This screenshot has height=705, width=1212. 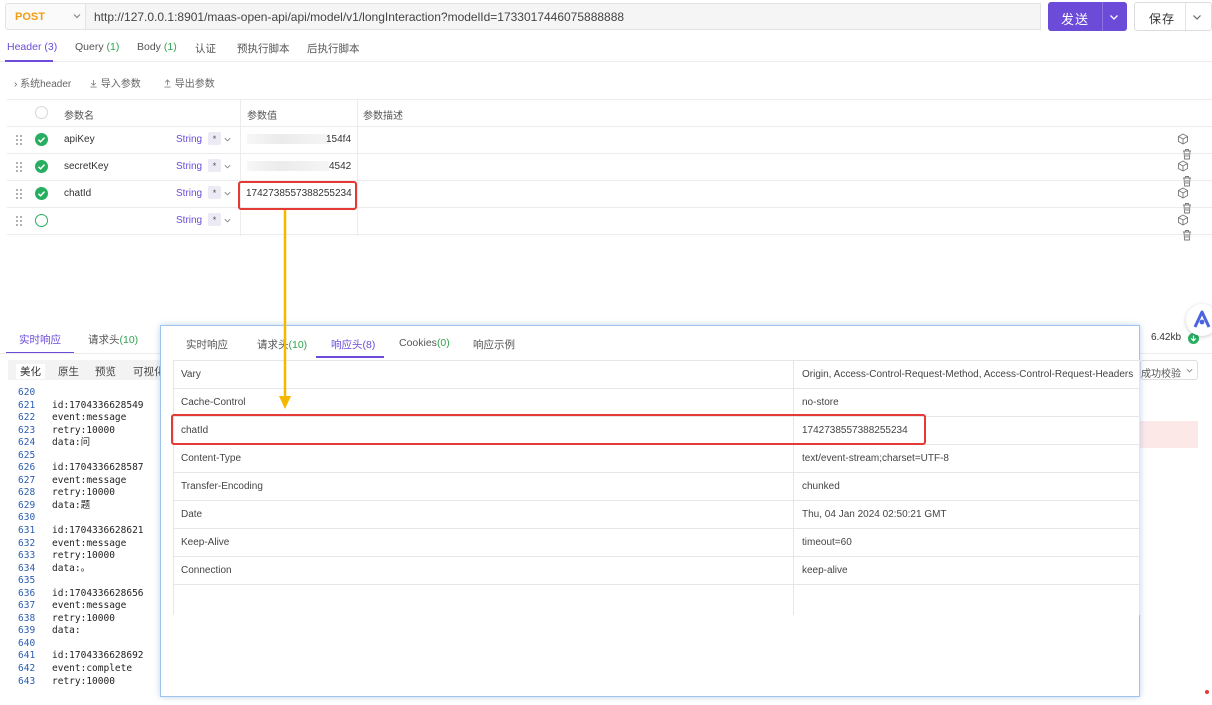 I want to click on param-name: chatId, so click(x=77, y=193).